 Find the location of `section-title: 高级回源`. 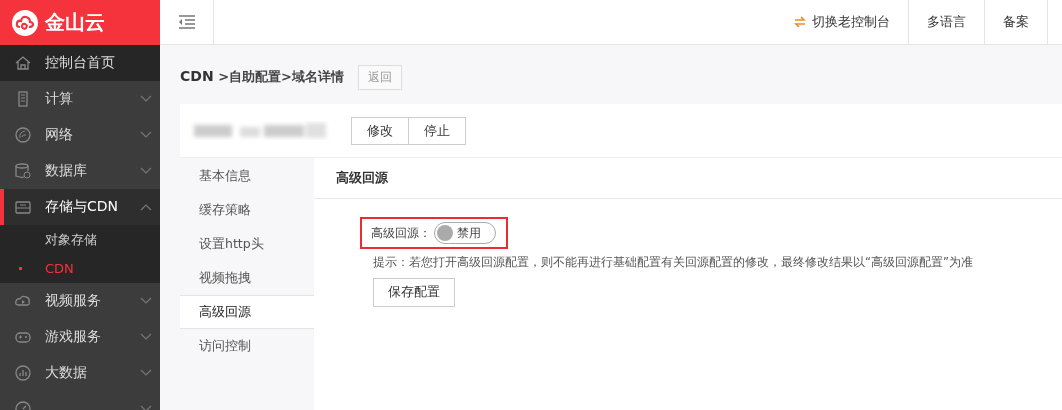

section-title: 高级回源 is located at coordinates (688, 178).